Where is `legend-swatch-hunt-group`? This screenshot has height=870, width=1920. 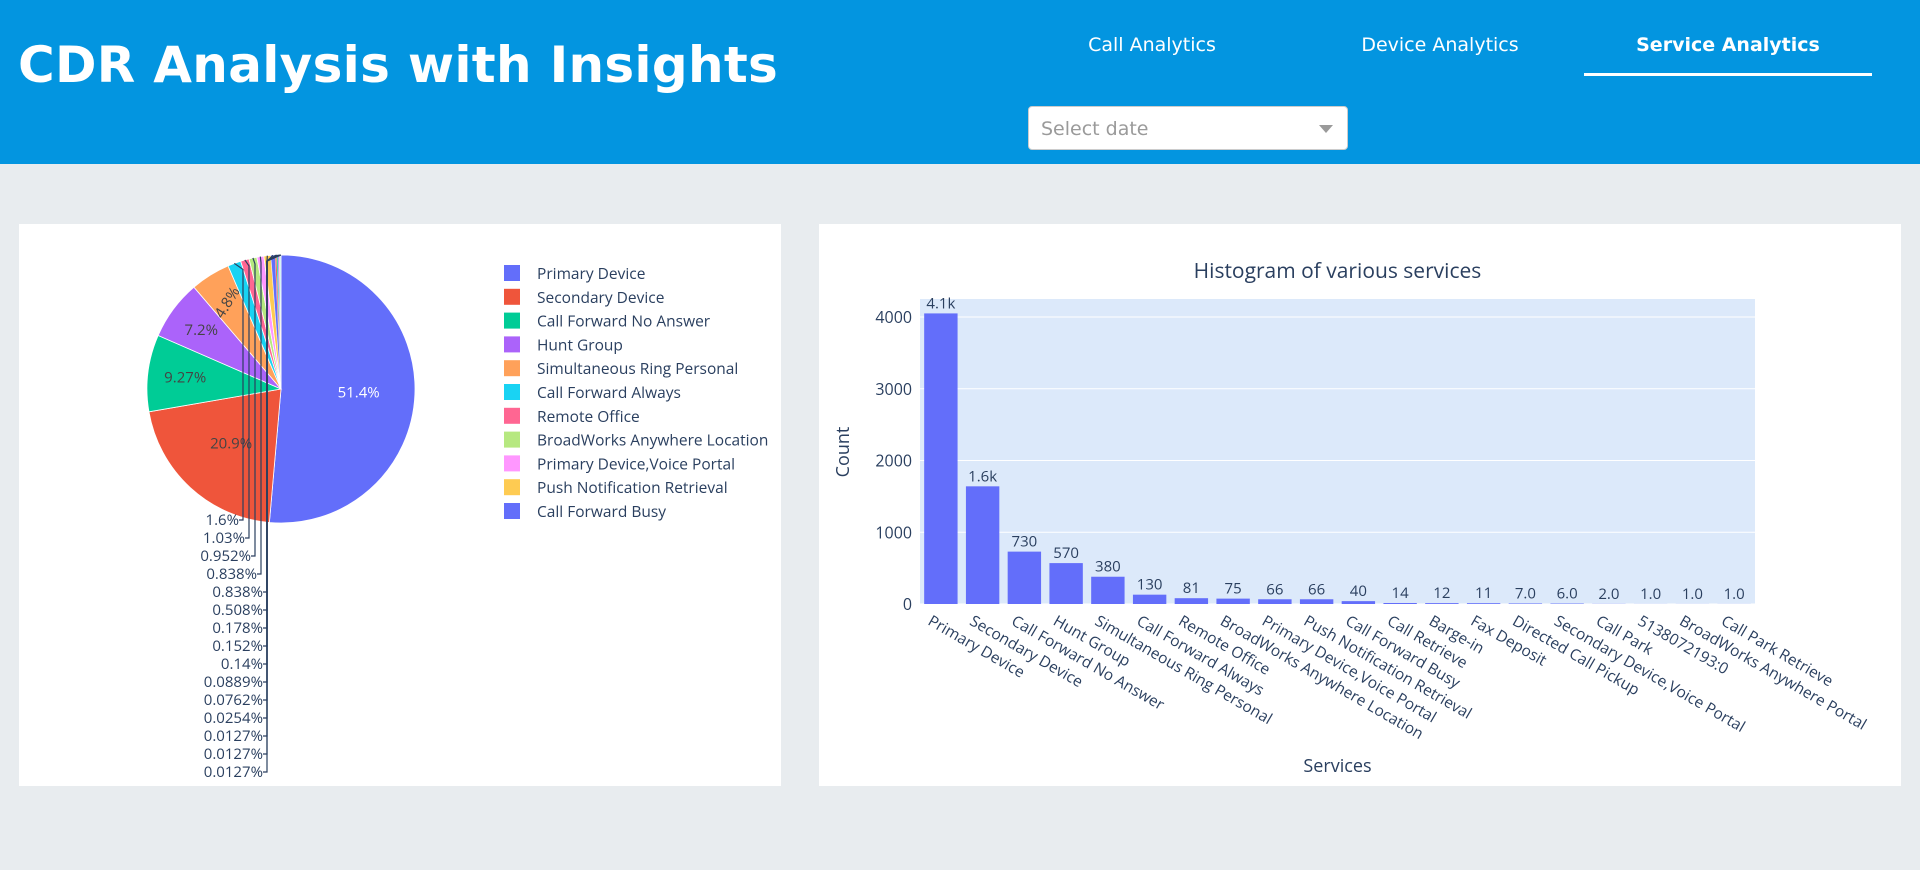
legend-swatch-hunt-group is located at coordinates (512, 344).